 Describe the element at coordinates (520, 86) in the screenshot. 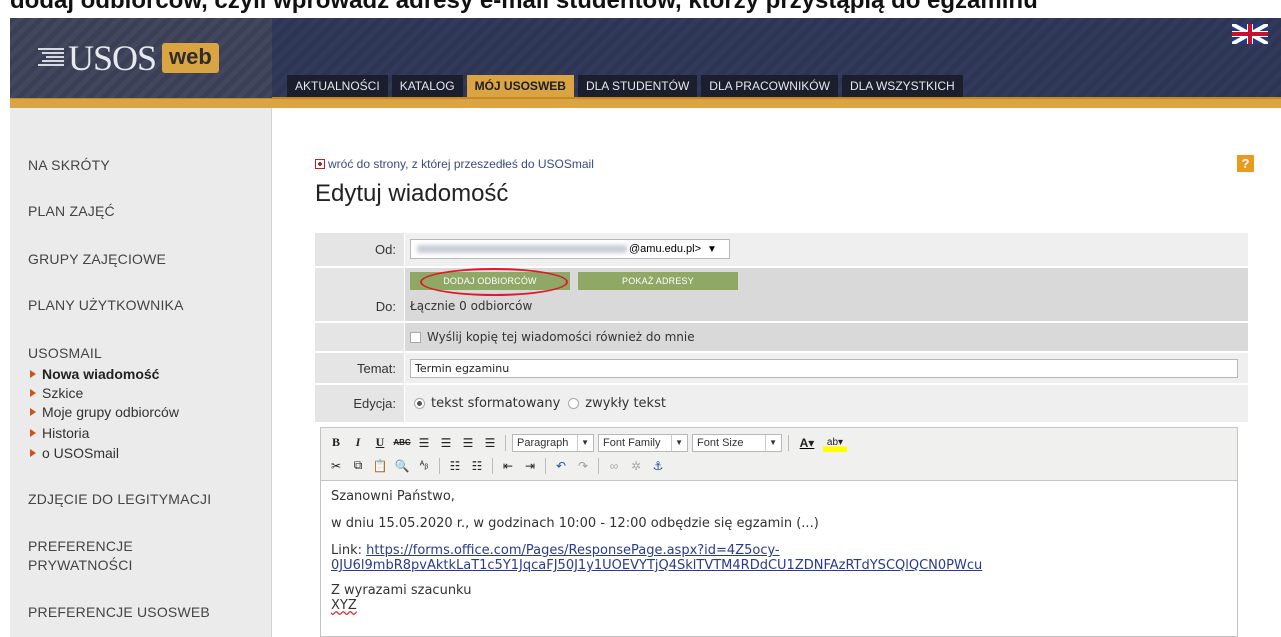

I see `tab-moj-usosweb: MÓJ USOSWEB` at that location.